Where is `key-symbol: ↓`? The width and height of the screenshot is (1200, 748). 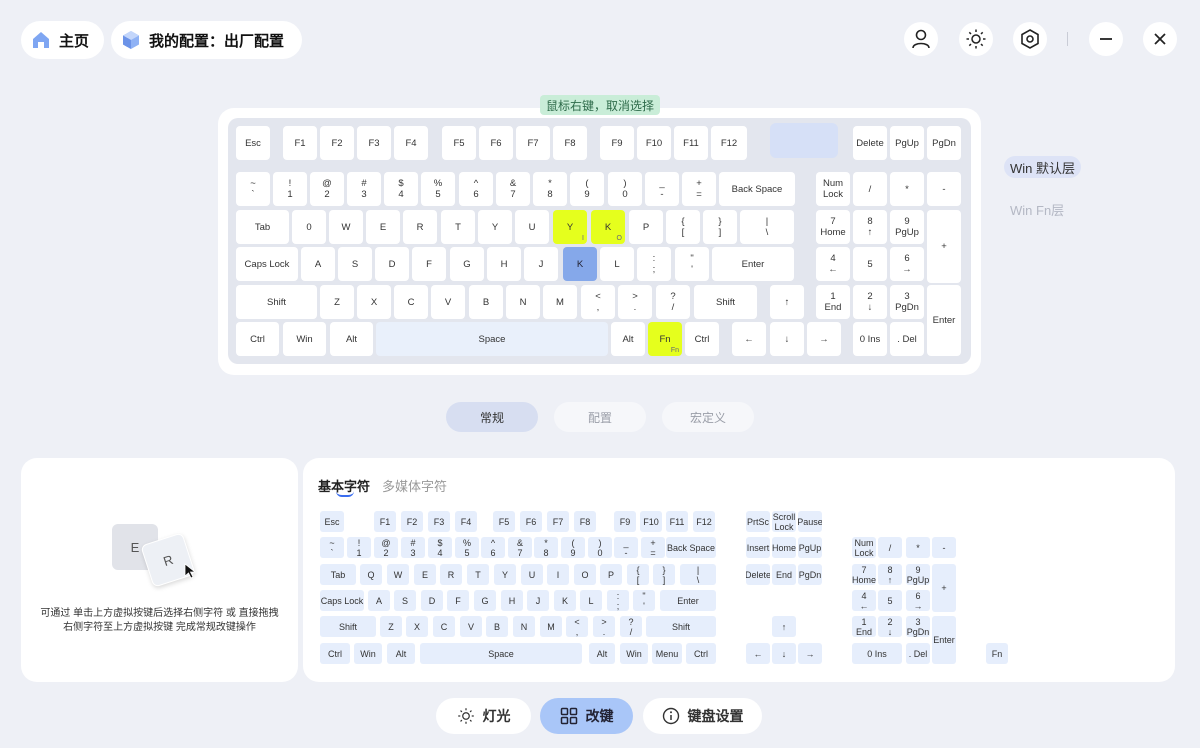 key-symbol: ↓ is located at coordinates (787, 339).